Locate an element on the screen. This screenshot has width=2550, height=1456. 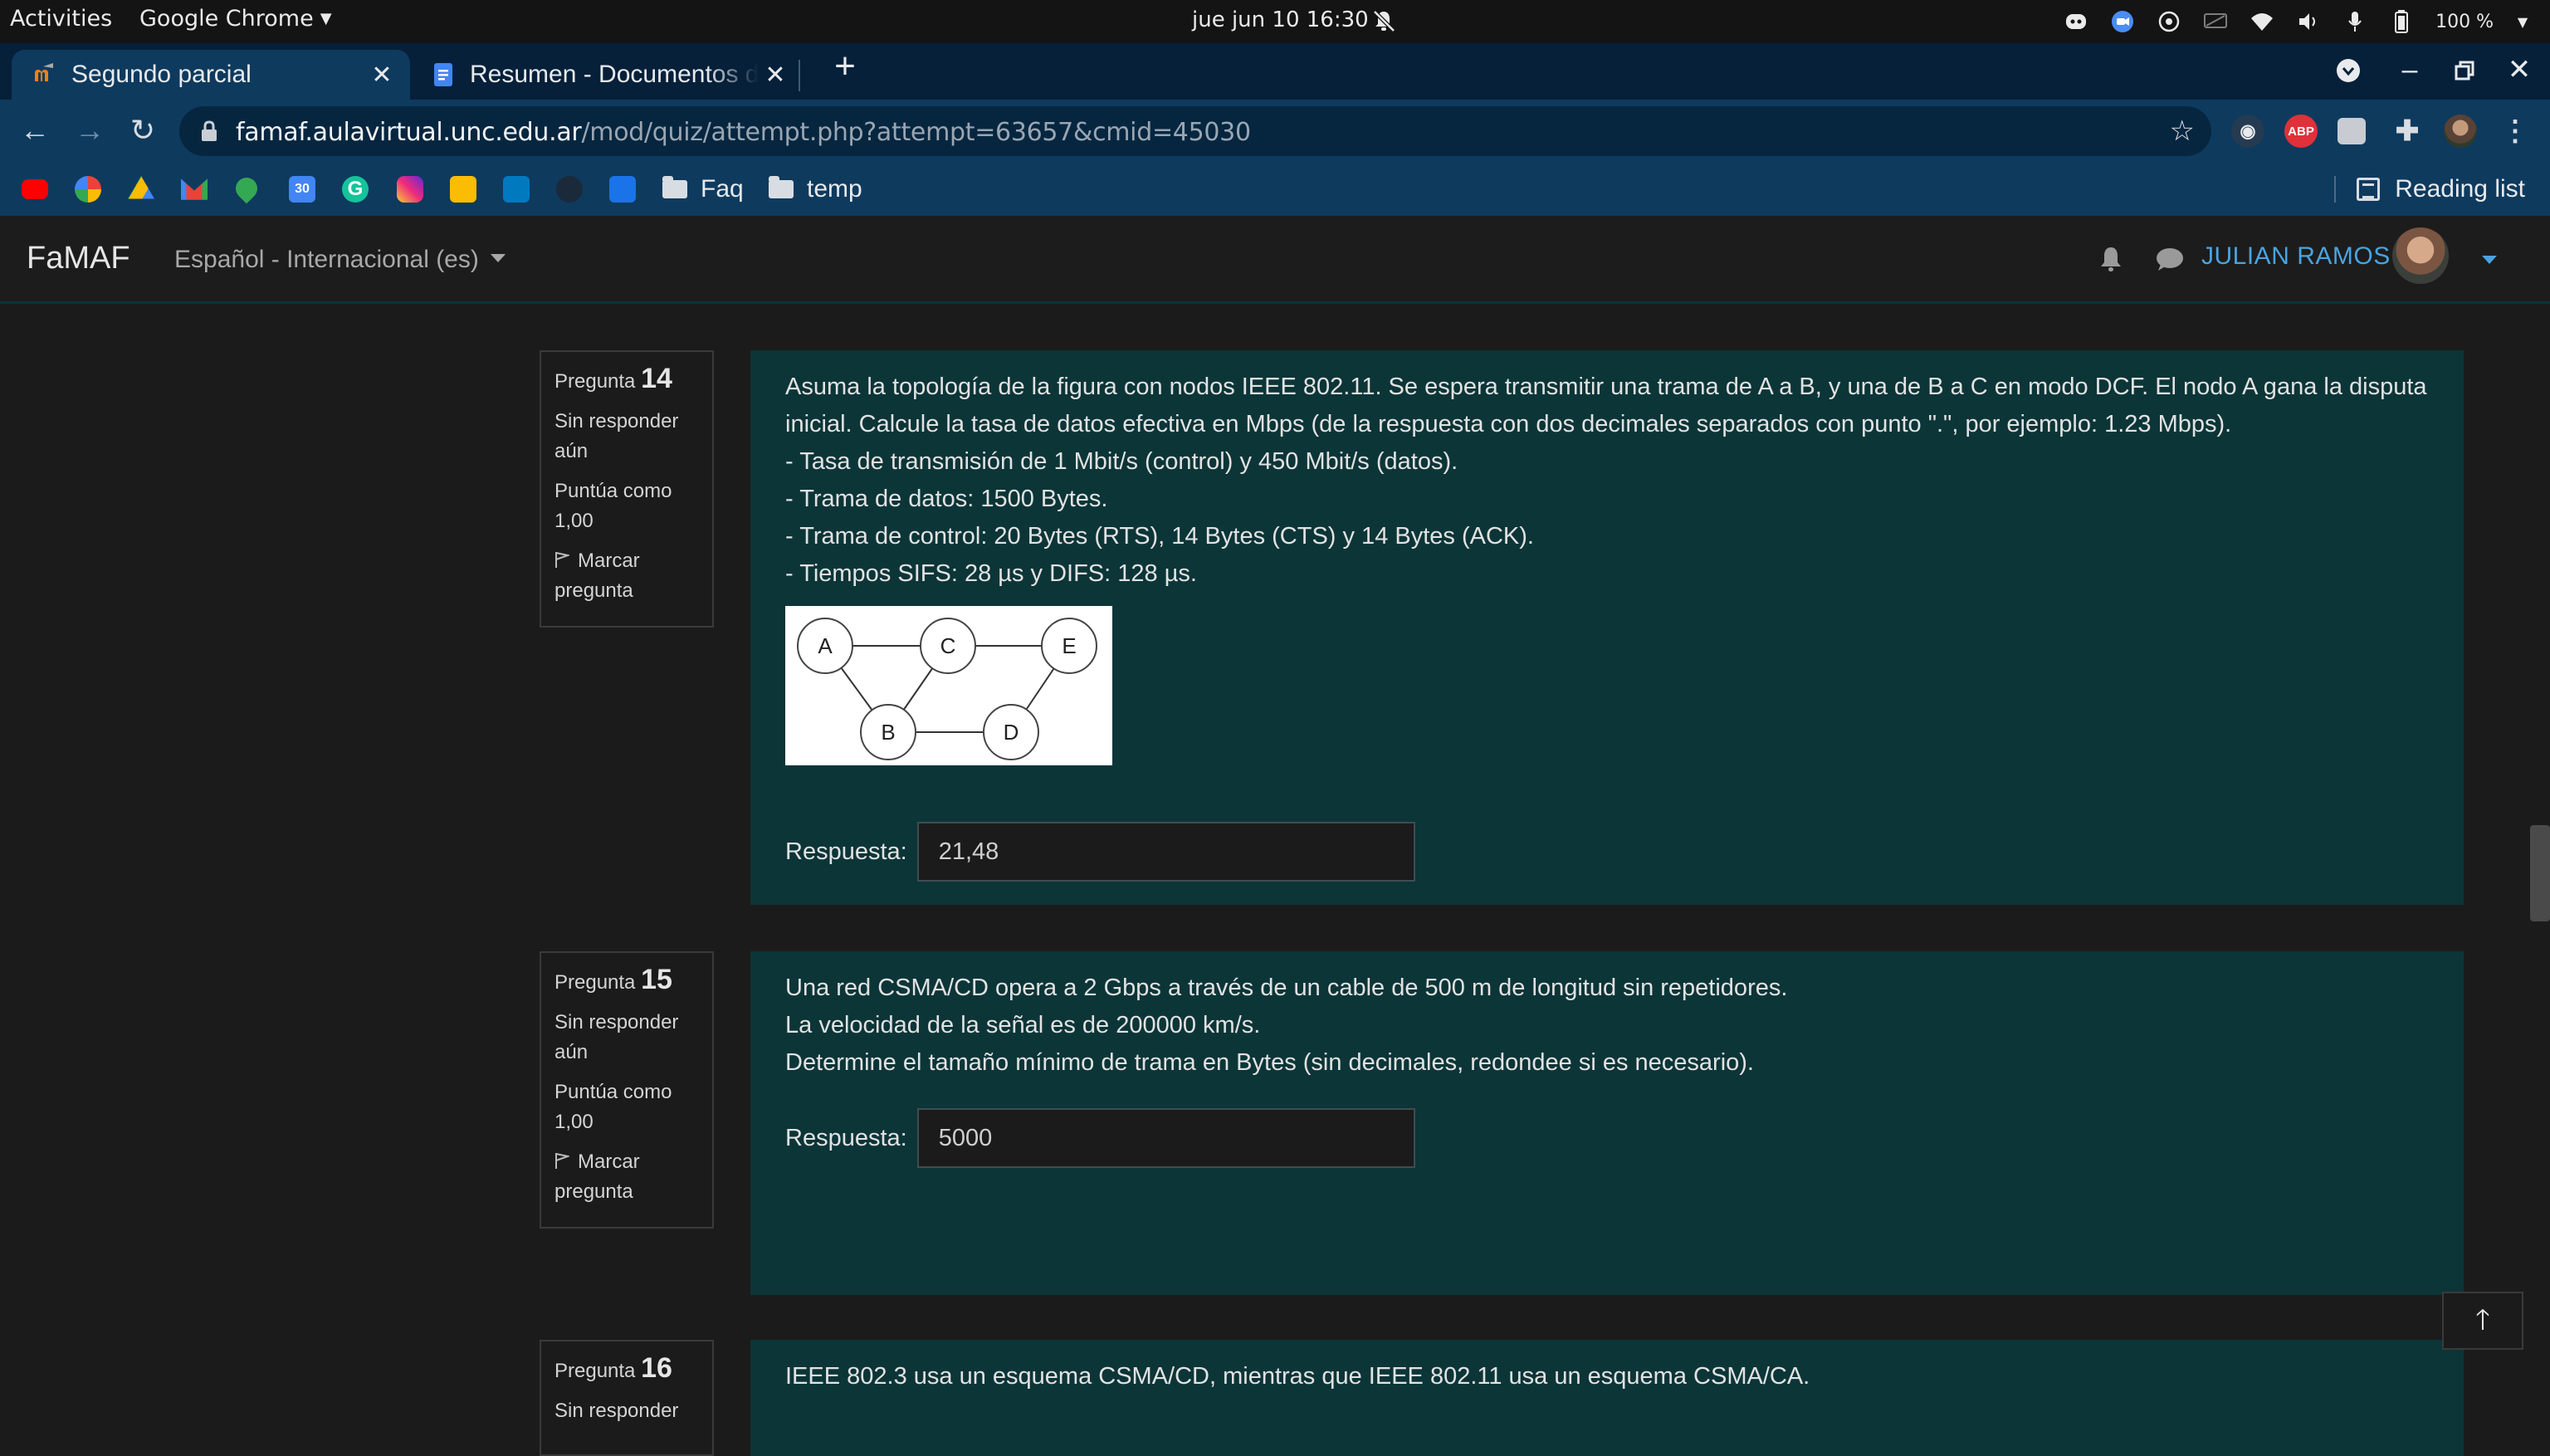
system-tray: 100 % ▼ is located at coordinates (2297, 22).